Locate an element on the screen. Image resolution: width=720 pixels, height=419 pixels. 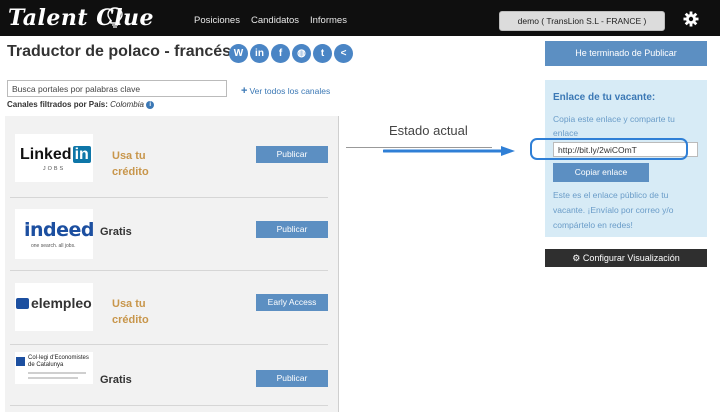
linkedin-icon: in is located at coordinates (259, 53).